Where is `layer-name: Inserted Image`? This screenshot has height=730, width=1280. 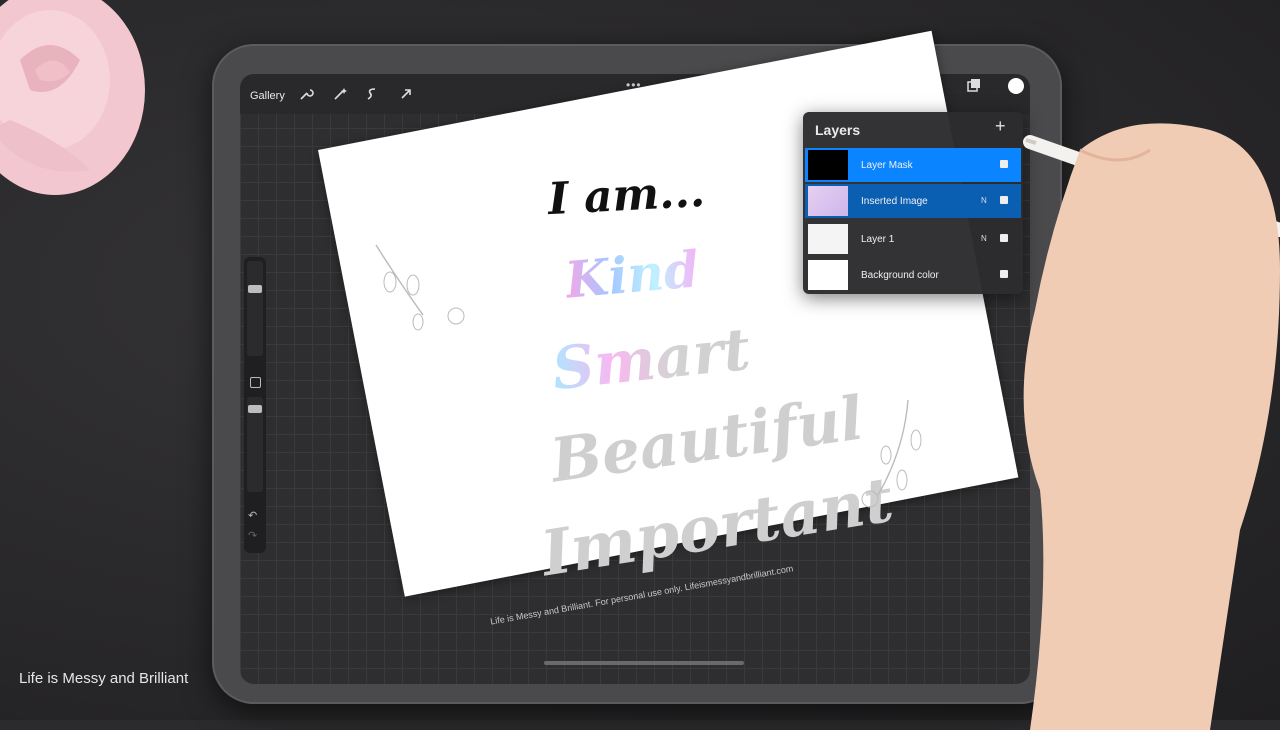 layer-name: Inserted Image is located at coordinates (894, 201).